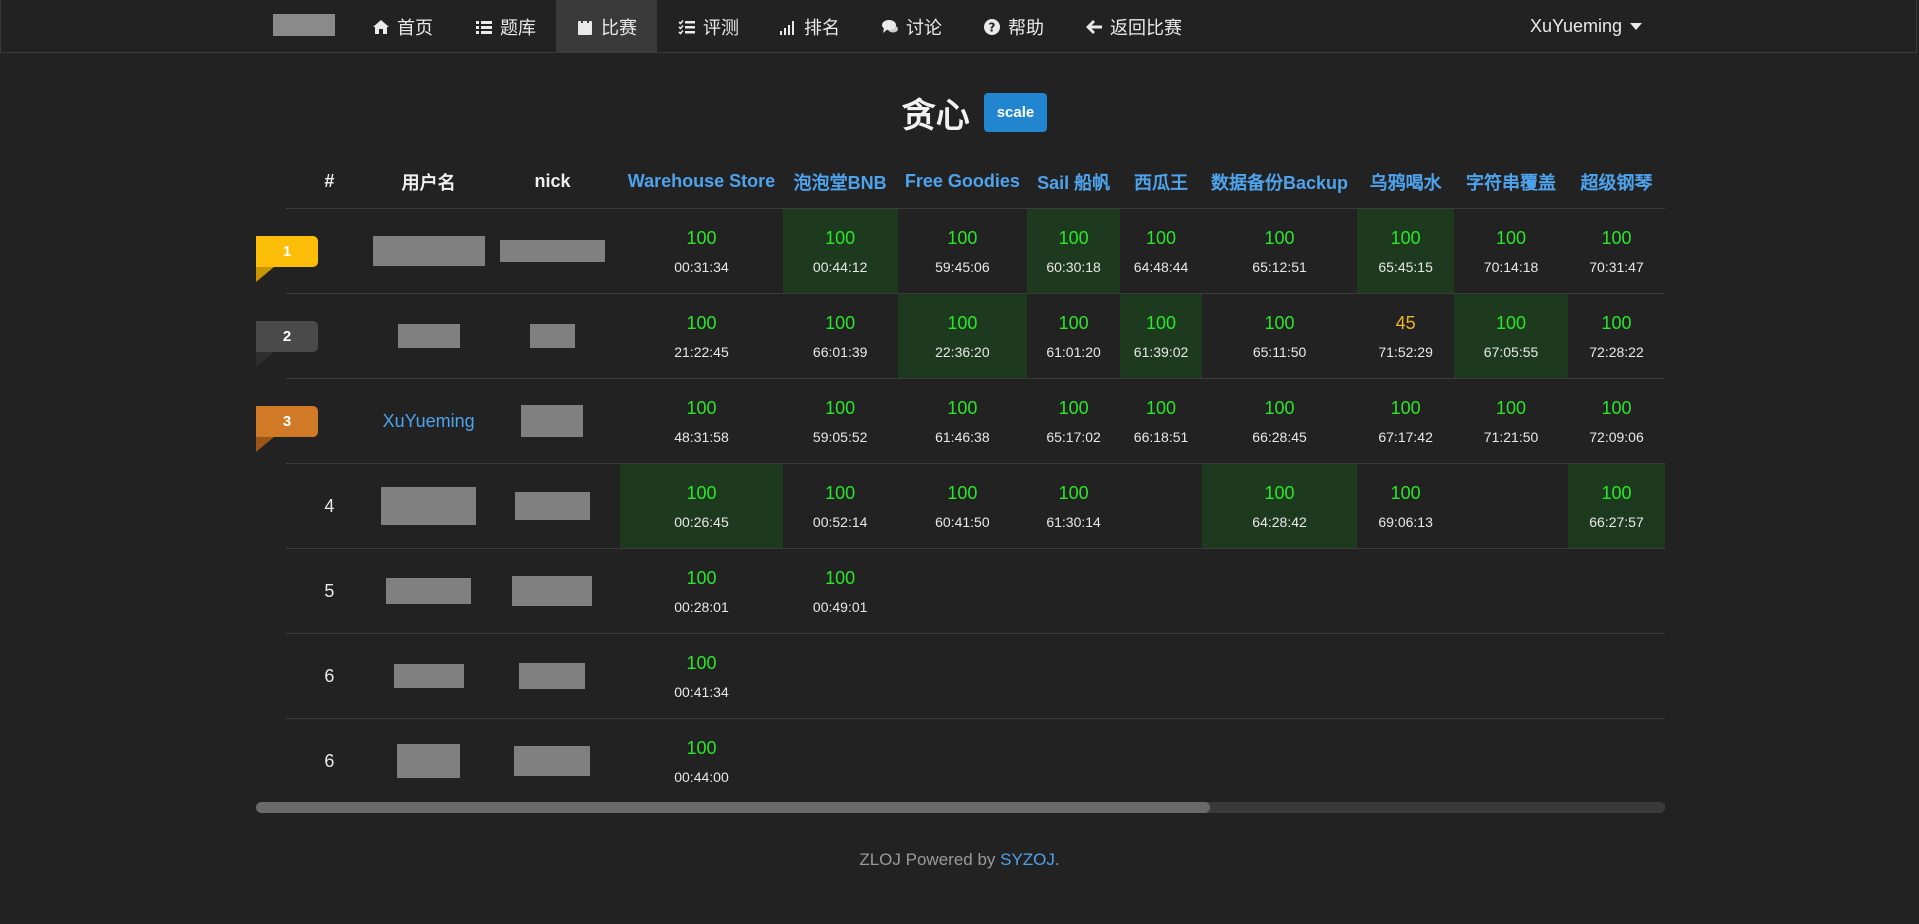 This screenshot has height=924, width=1919. What do you see at coordinates (1074, 251) in the screenshot?
I see `score-cell: 100 60:30:18` at bounding box center [1074, 251].